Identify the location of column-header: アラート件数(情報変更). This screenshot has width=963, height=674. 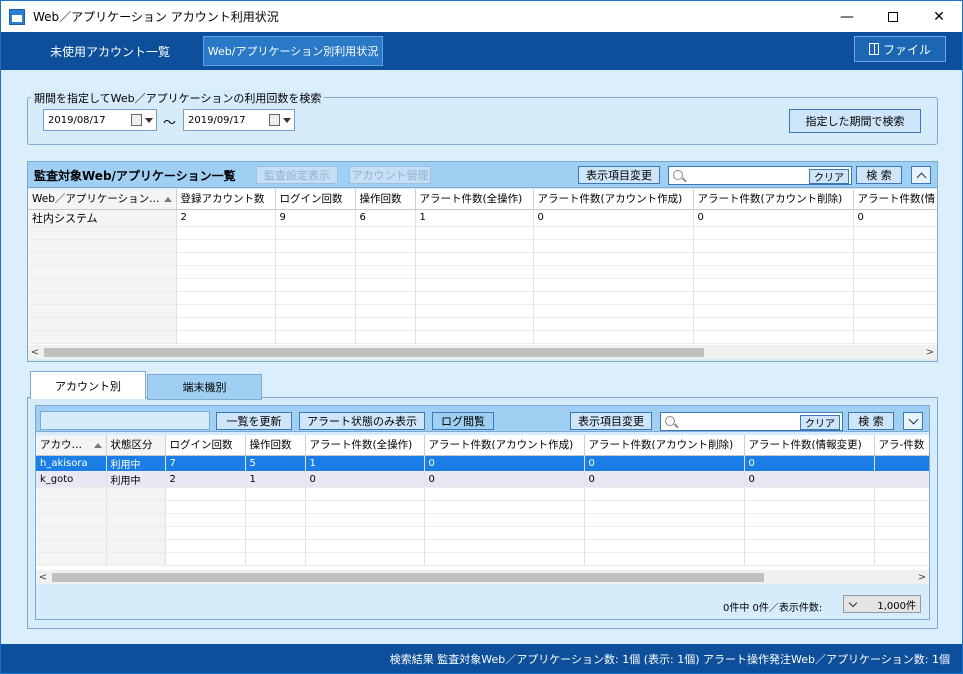
(809, 445).